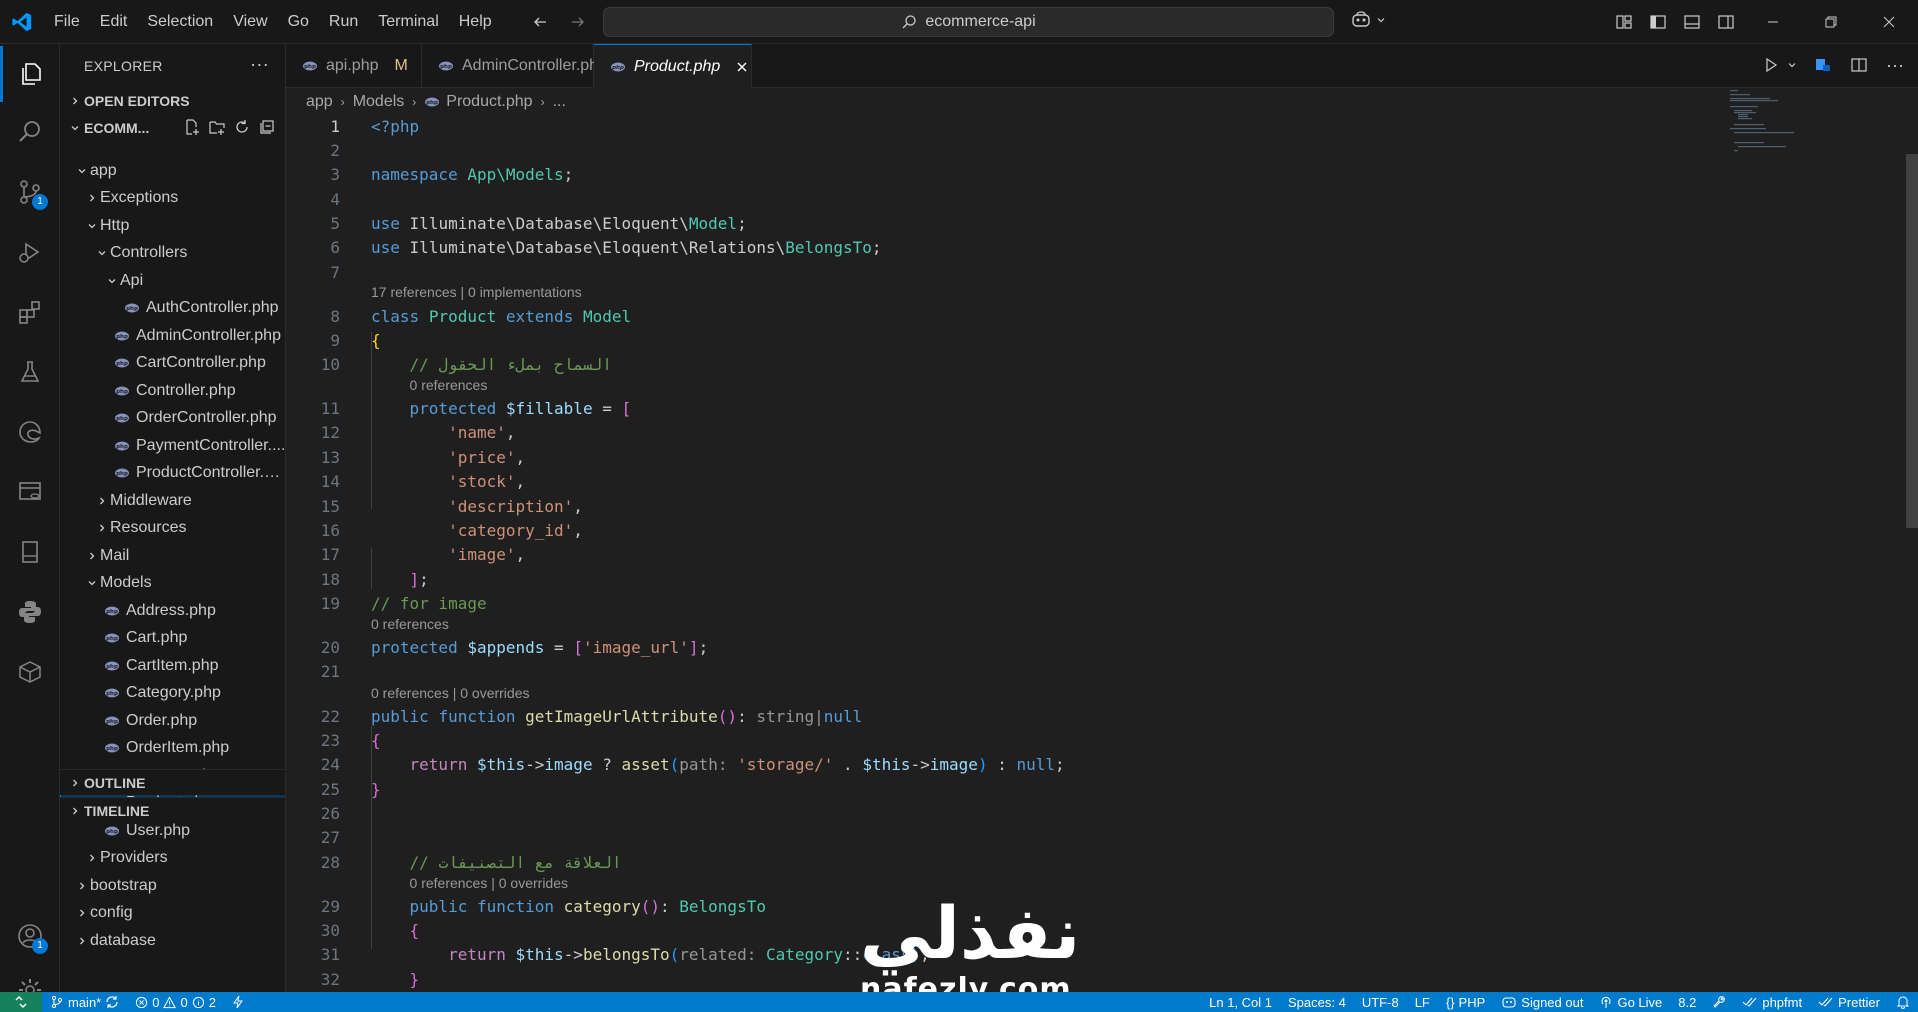 Image resolution: width=1918 pixels, height=1012 pixels. I want to click on breadcrumb-item: Product.php, so click(489, 102).